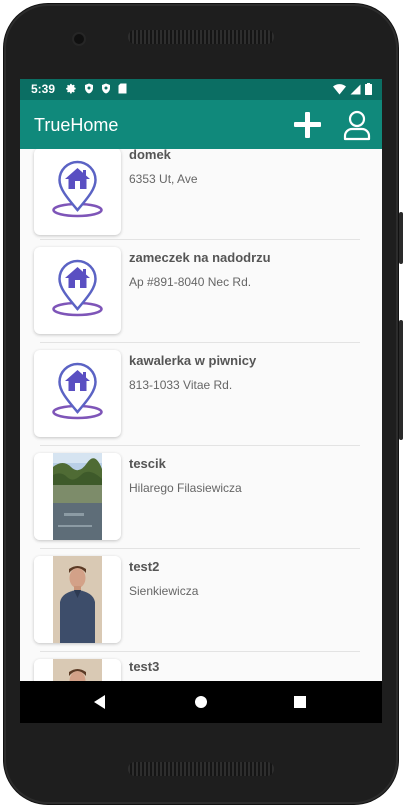  Describe the element at coordinates (185, 488) in the screenshot. I see `property-address: Hilarego Filasiewicza` at that location.